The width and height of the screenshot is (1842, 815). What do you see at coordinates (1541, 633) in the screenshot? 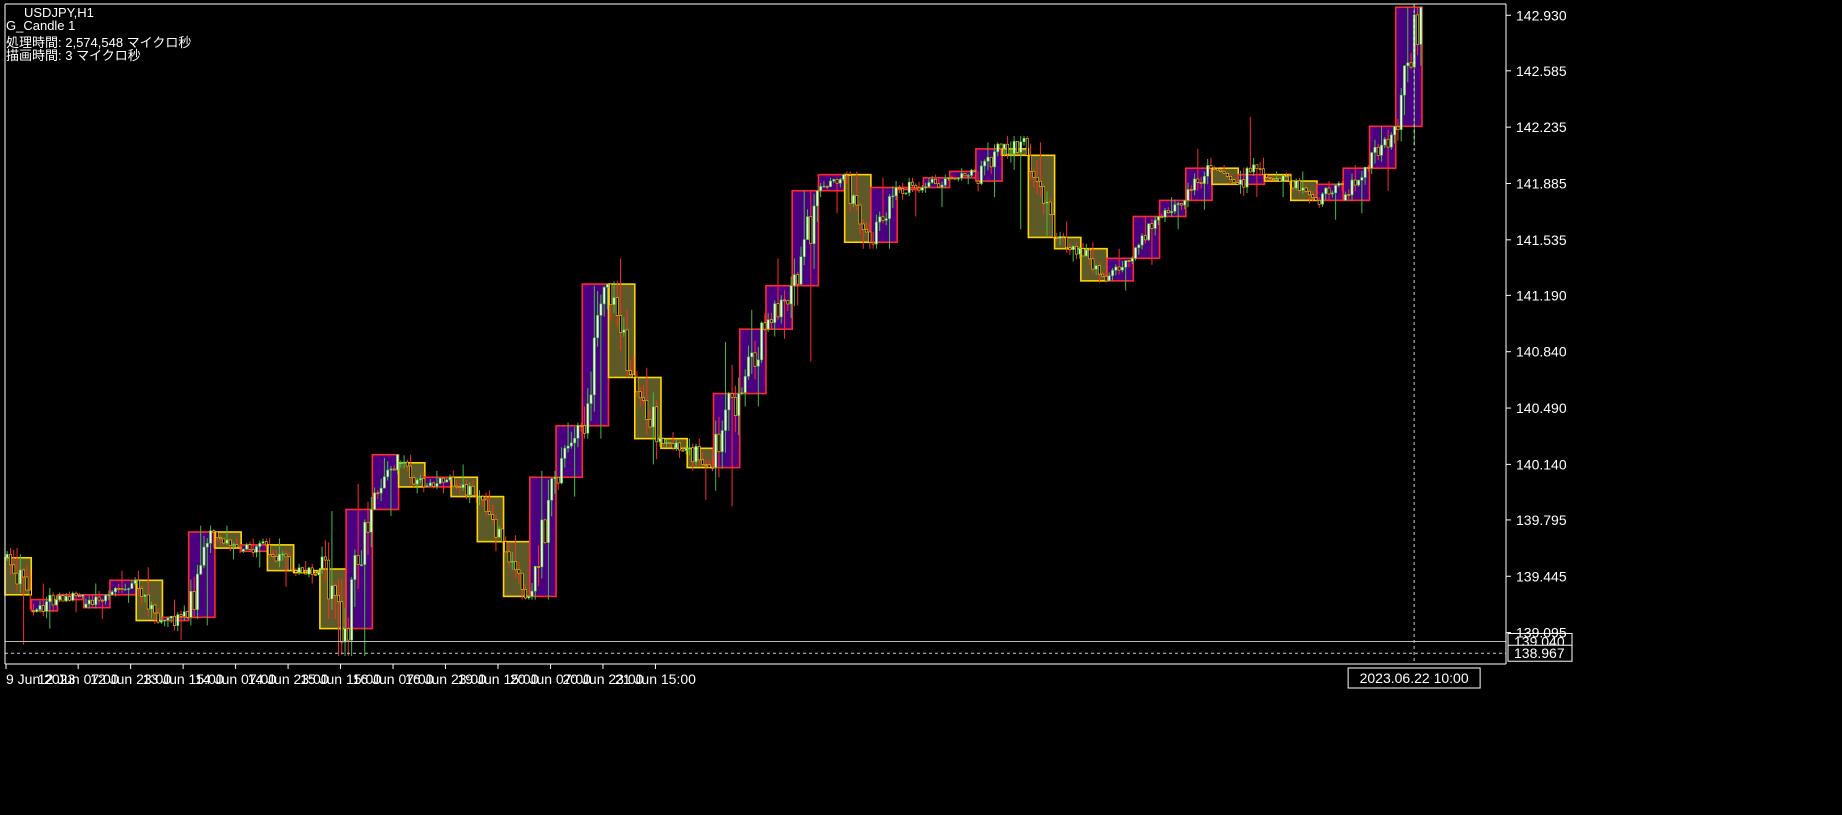
I see `price-tick-label: 139.095` at bounding box center [1541, 633].